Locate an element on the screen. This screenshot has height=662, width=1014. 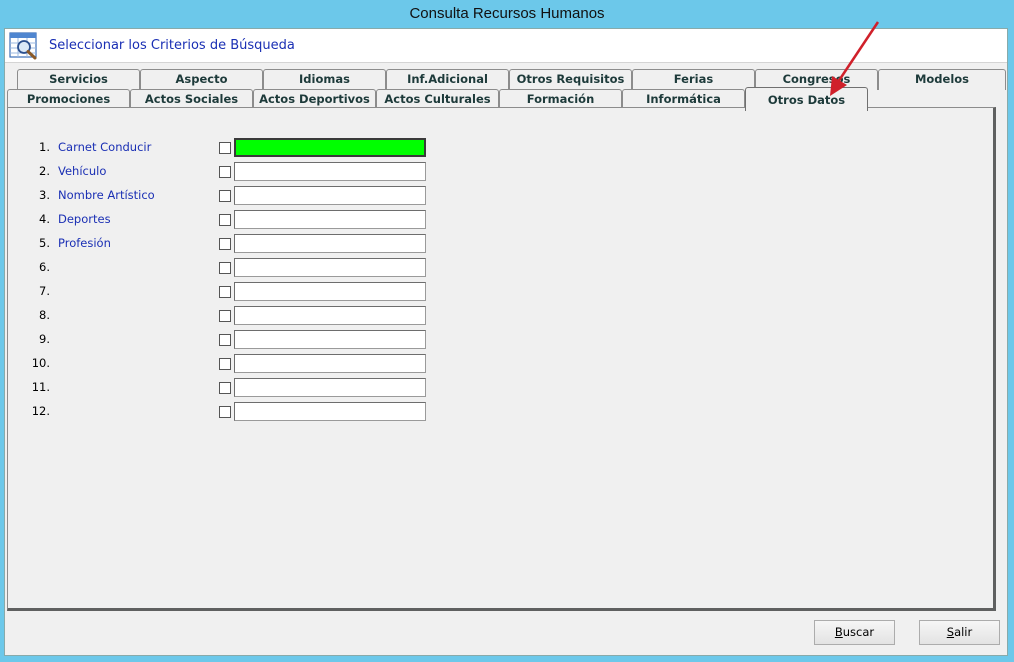
criteria-title: Seleccionar los Criterios de Búsqueda is located at coordinates (172, 45).